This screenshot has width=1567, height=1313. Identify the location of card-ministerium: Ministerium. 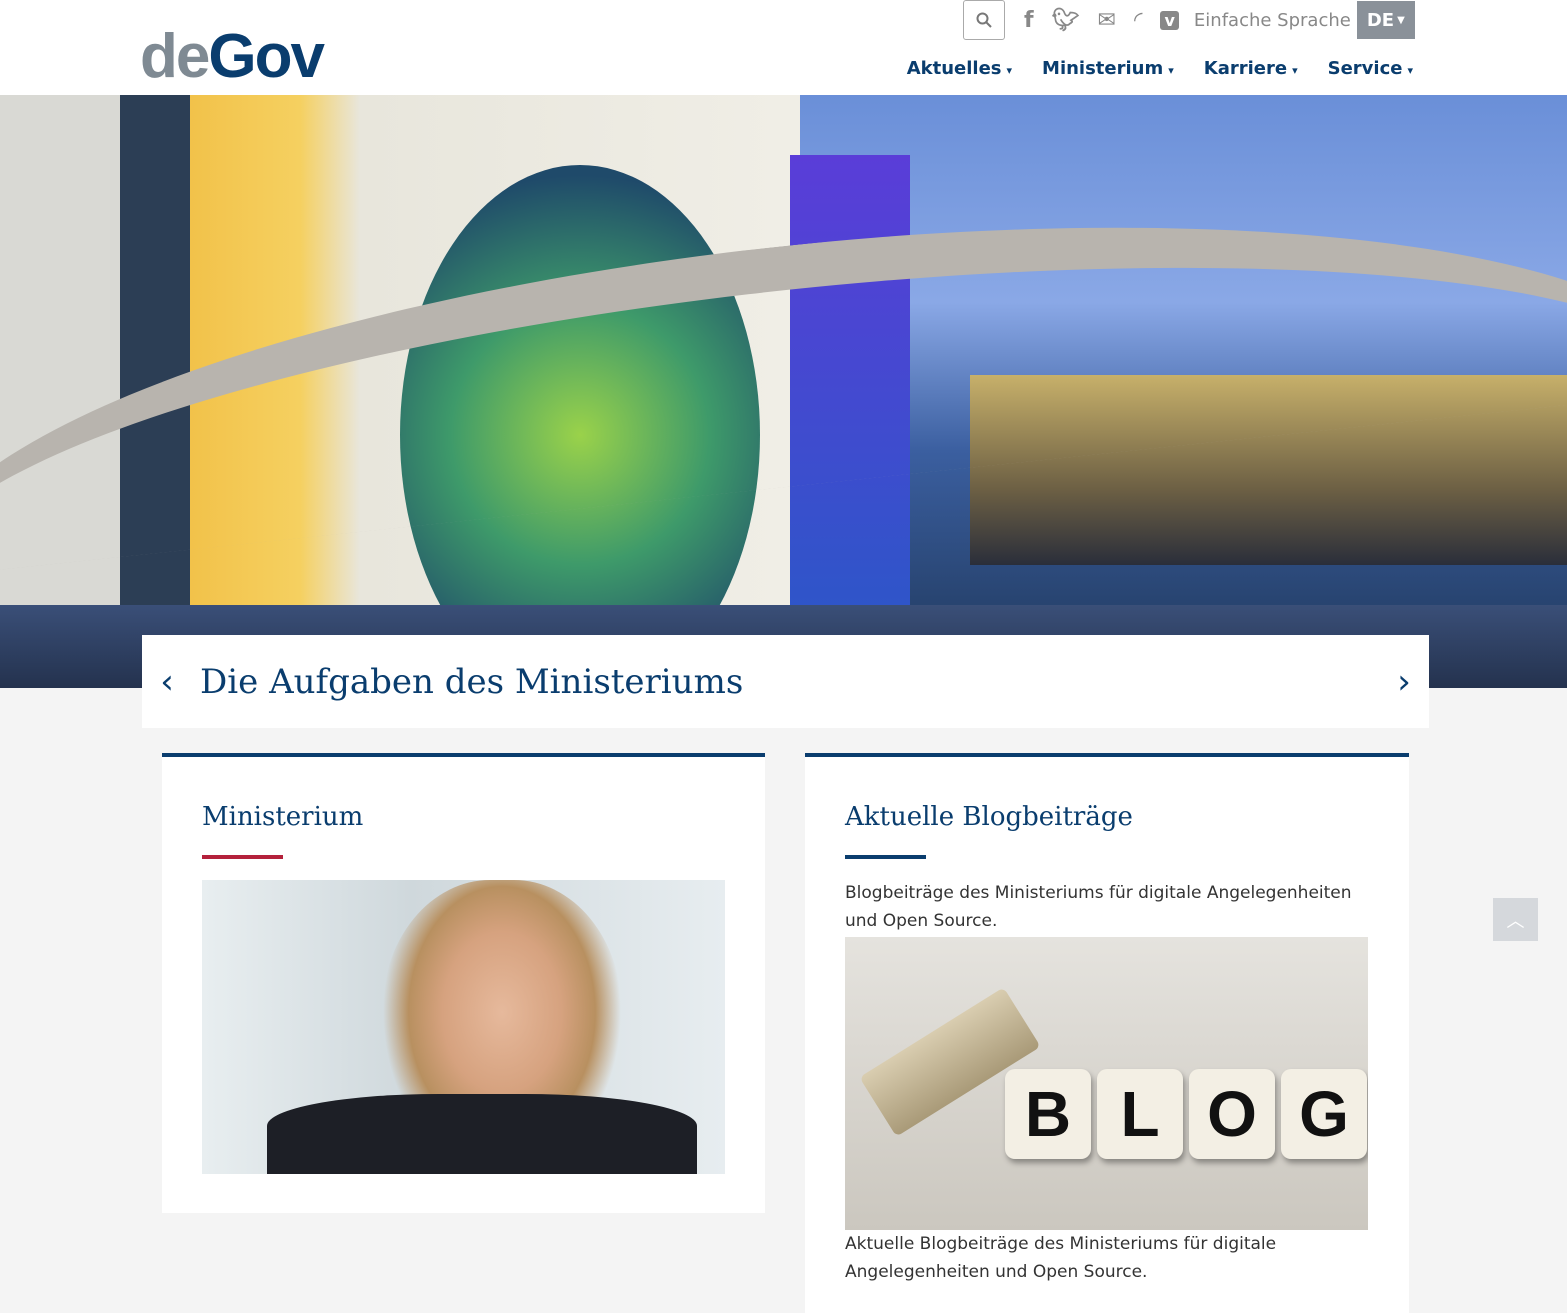
(463, 983).